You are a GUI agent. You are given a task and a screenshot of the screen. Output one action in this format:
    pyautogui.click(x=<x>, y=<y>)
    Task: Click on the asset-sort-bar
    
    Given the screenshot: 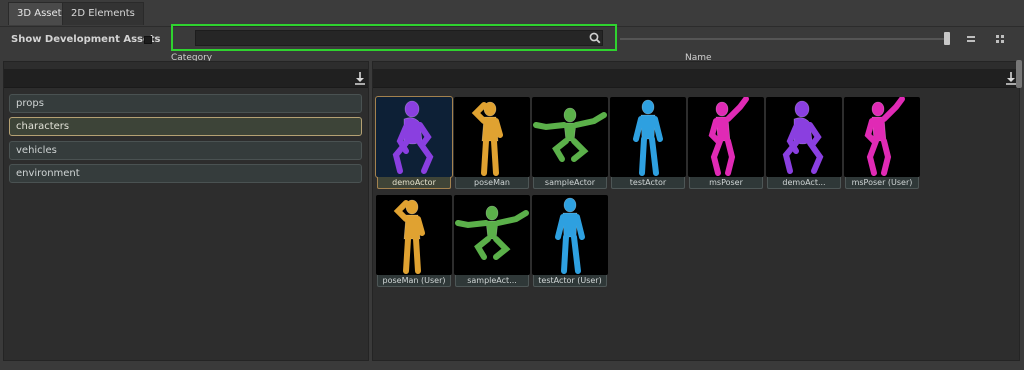 What is the action you would take?
    pyautogui.click(x=696, y=78)
    